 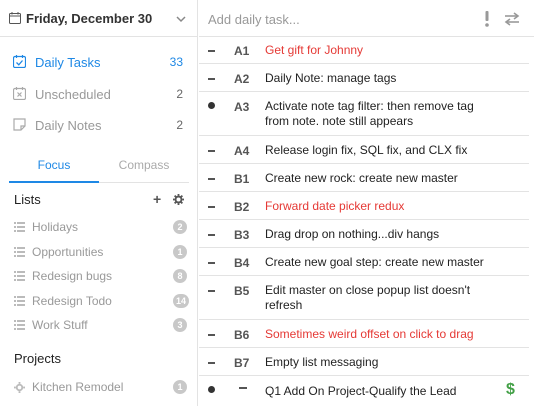 I want to click on list-item-redesign-todo: Redesign Todo 14, so click(x=99, y=302).